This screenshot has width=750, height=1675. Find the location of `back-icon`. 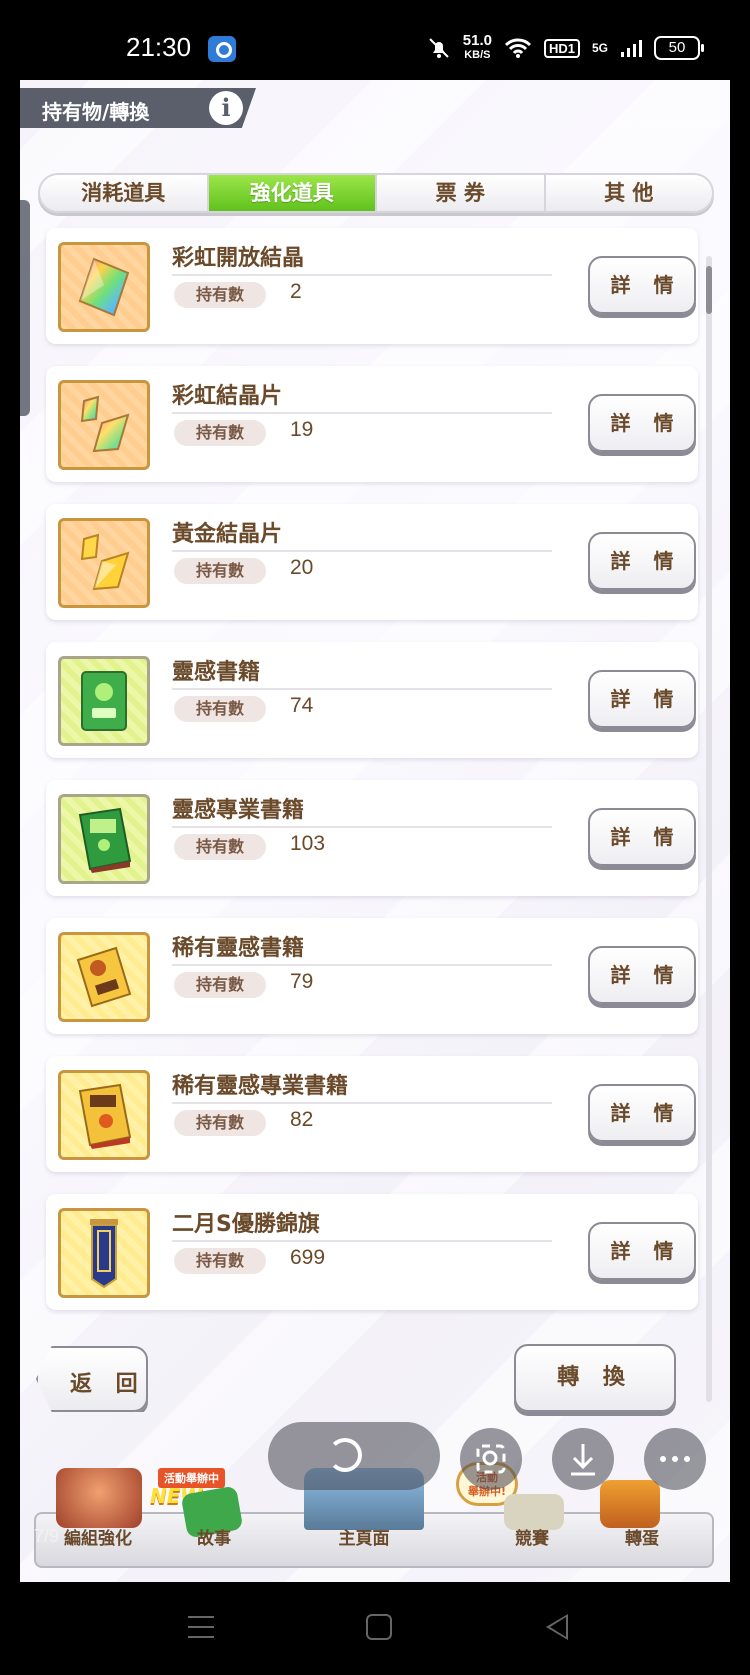

back-icon is located at coordinates (557, 1627).